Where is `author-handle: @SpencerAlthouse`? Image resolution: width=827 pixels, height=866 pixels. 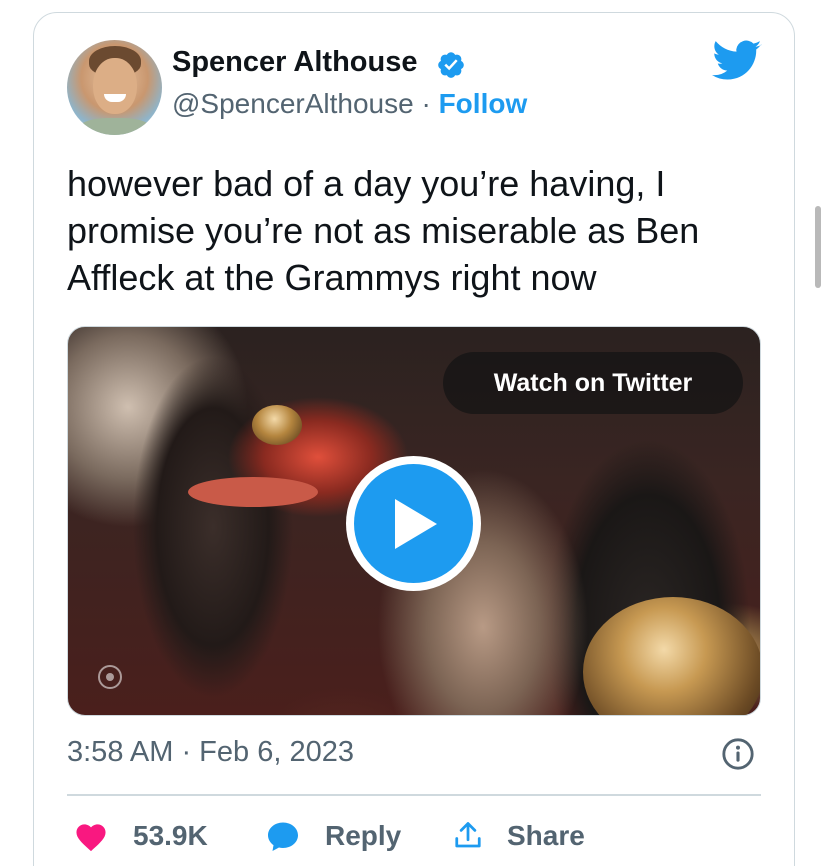
author-handle: @SpencerAlthouse is located at coordinates (293, 103).